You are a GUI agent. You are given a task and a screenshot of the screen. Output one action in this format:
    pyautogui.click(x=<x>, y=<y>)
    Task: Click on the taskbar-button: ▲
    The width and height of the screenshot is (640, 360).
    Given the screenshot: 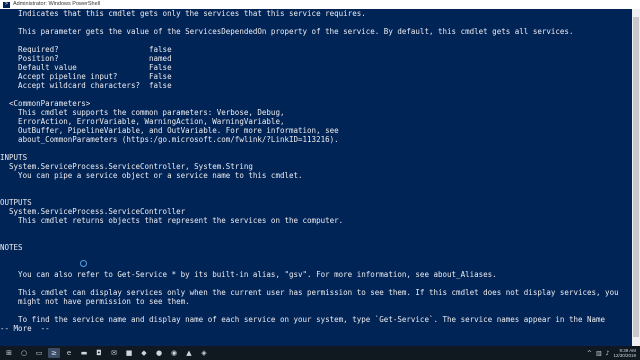 What is the action you would take?
    pyautogui.click(x=189, y=353)
    